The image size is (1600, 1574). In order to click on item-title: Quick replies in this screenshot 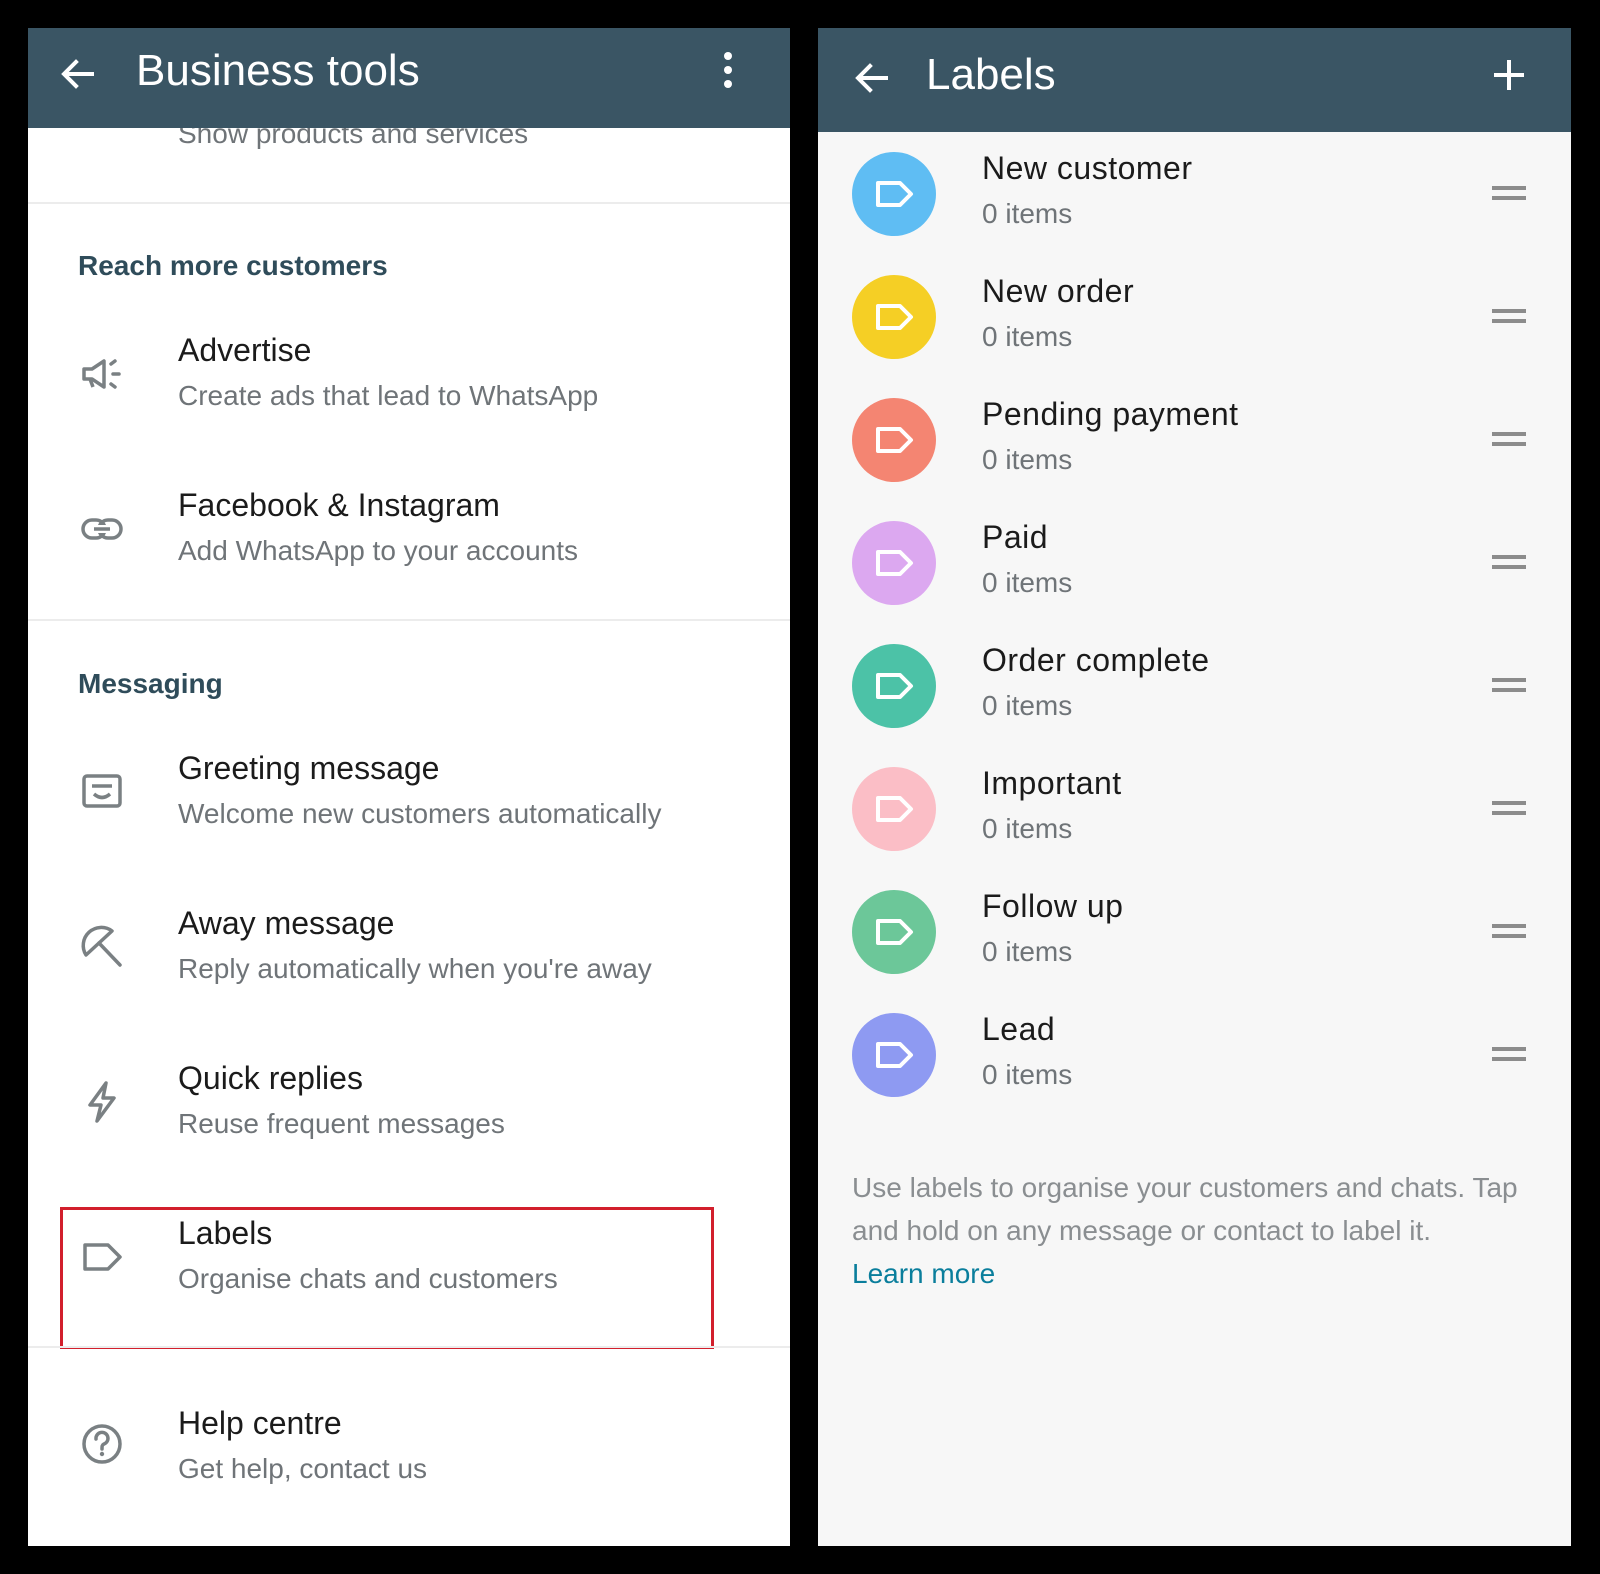, I will do `click(270, 1078)`.